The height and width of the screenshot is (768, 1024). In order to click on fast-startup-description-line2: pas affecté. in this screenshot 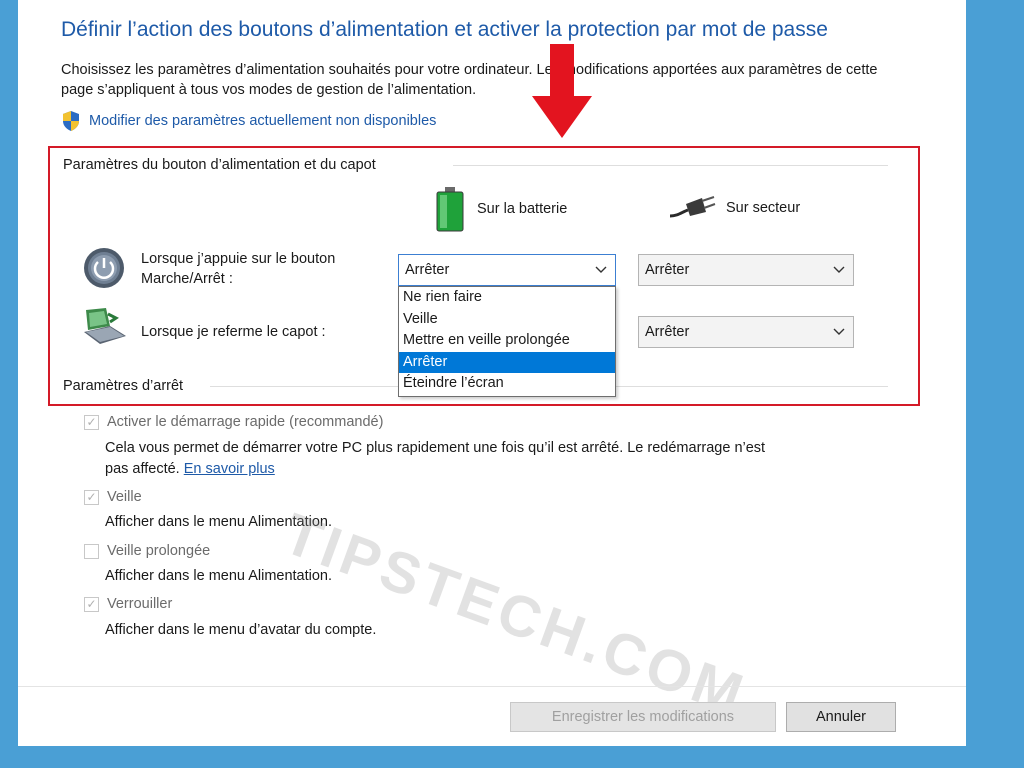, I will do `click(142, 469)`.